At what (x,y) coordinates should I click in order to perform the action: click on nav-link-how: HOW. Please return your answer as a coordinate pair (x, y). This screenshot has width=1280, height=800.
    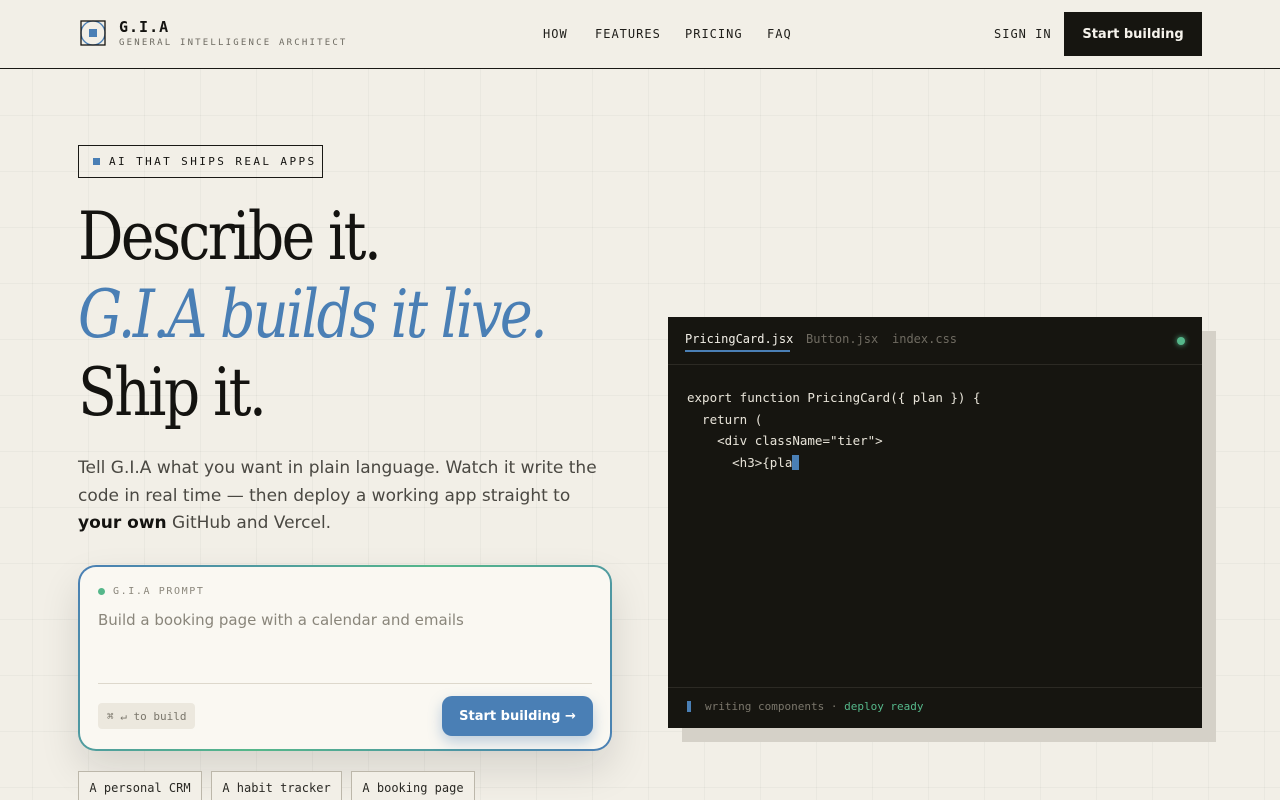
    Looking at the image, I should click on (555, 34).